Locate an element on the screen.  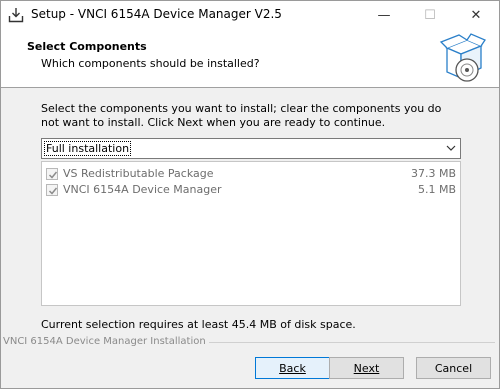
component-label: VS Redistributable Package is located at coordinates (138, 173).